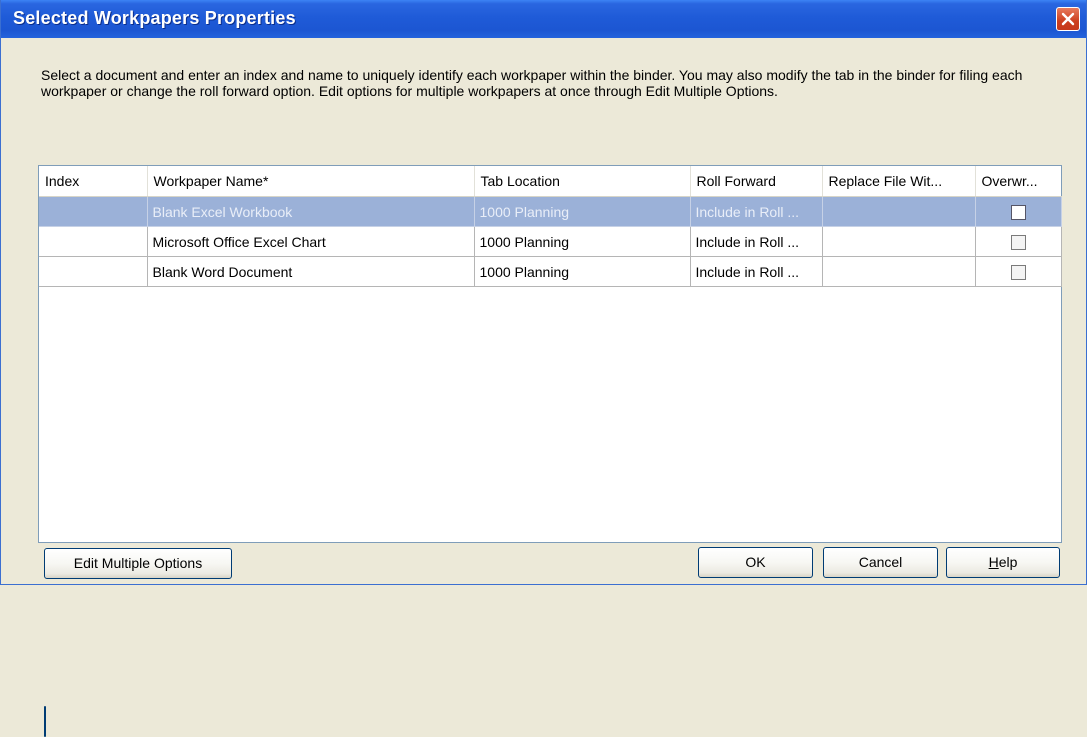  I want to click on edit-multiple-options-button: Edit Multiple Options, so click(138, 563).